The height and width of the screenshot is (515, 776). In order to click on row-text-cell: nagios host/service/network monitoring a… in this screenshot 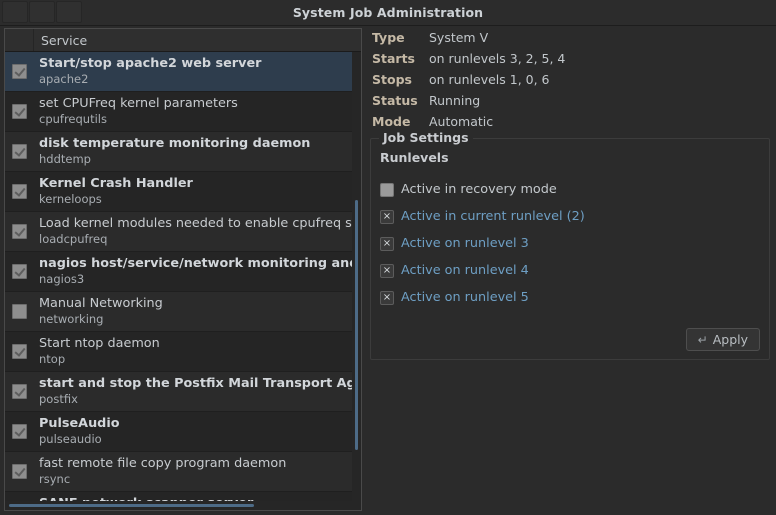, I will do `click(197, 271)`.